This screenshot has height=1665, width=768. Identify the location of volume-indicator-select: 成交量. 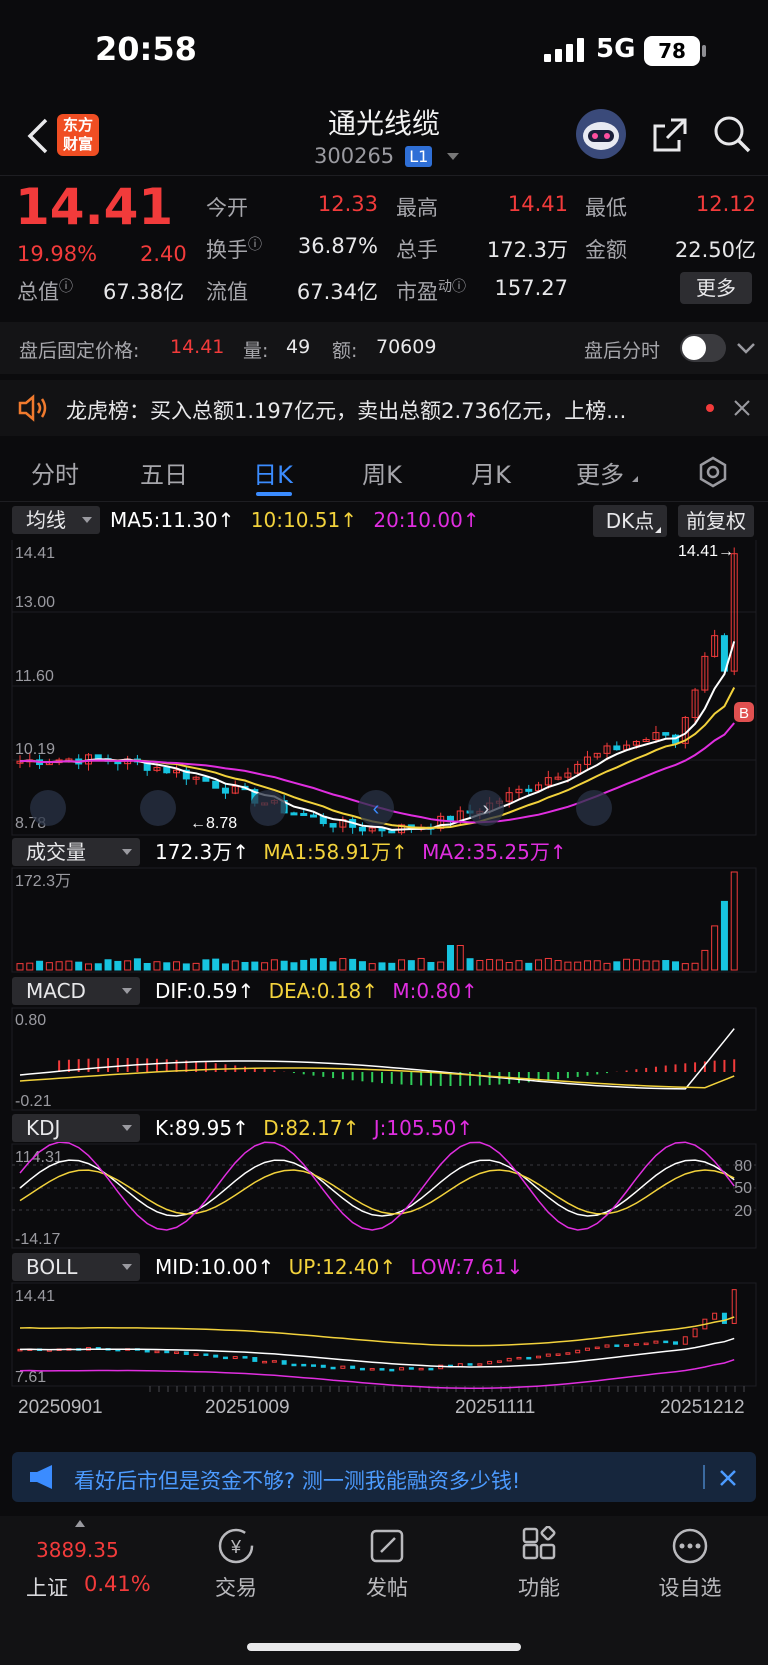
(76, 852).